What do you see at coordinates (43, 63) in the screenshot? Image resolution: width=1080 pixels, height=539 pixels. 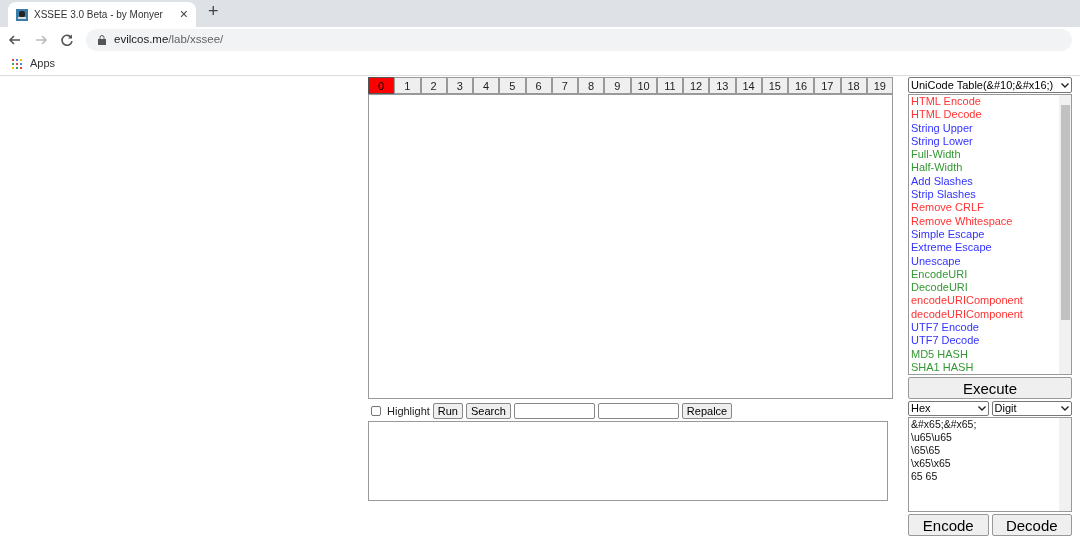 I see `bookmark-link: Apps` at bounding box center [43, 63].